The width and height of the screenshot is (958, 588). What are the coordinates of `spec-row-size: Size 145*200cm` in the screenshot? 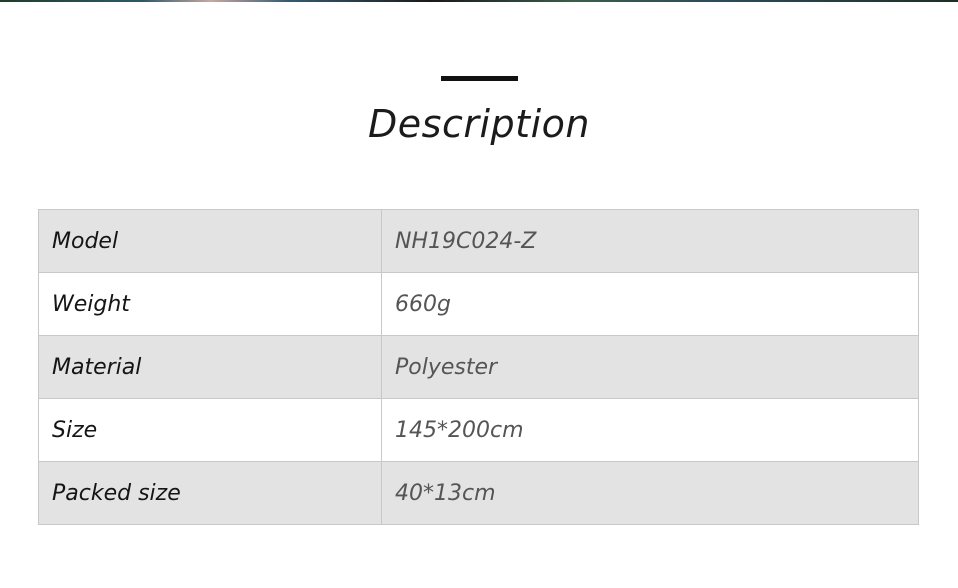 It's located at (478, 430).